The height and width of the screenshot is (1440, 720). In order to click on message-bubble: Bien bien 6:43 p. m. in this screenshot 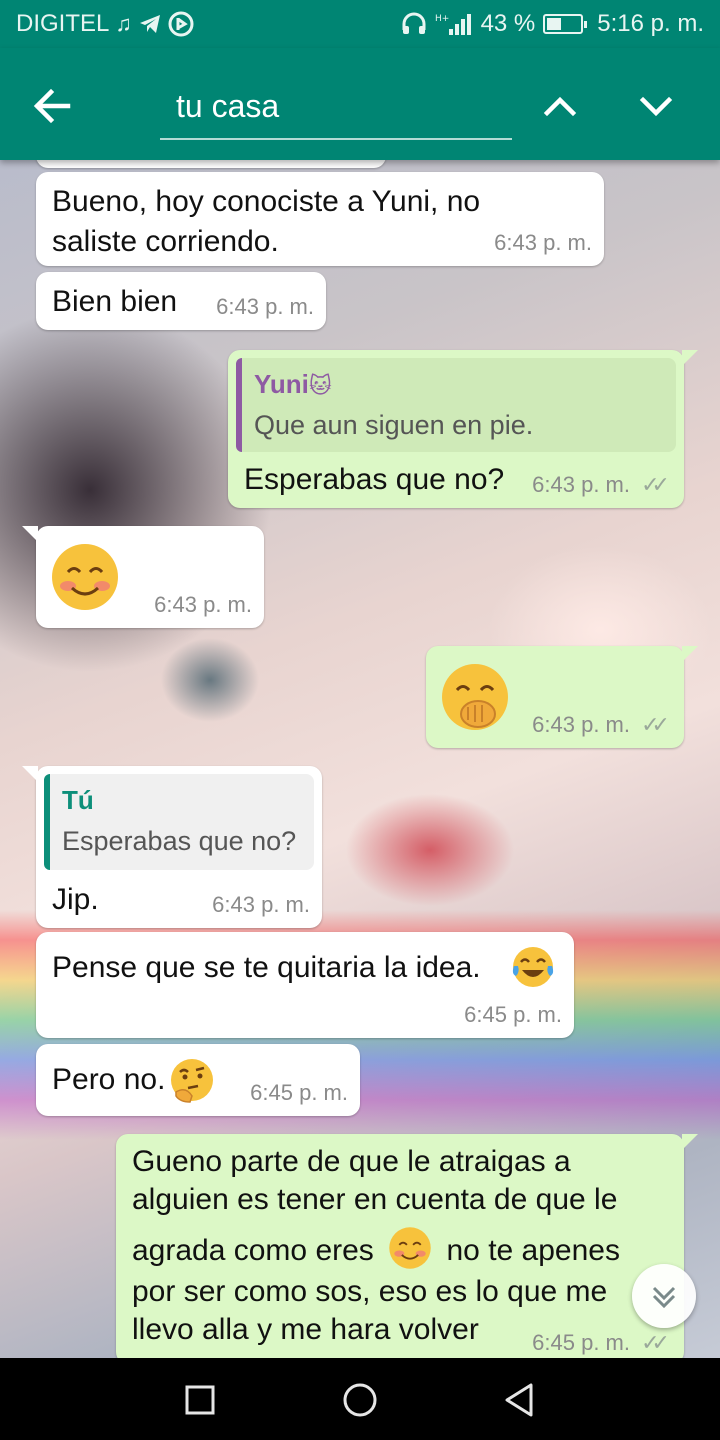, I will do `click(181, 301)`.